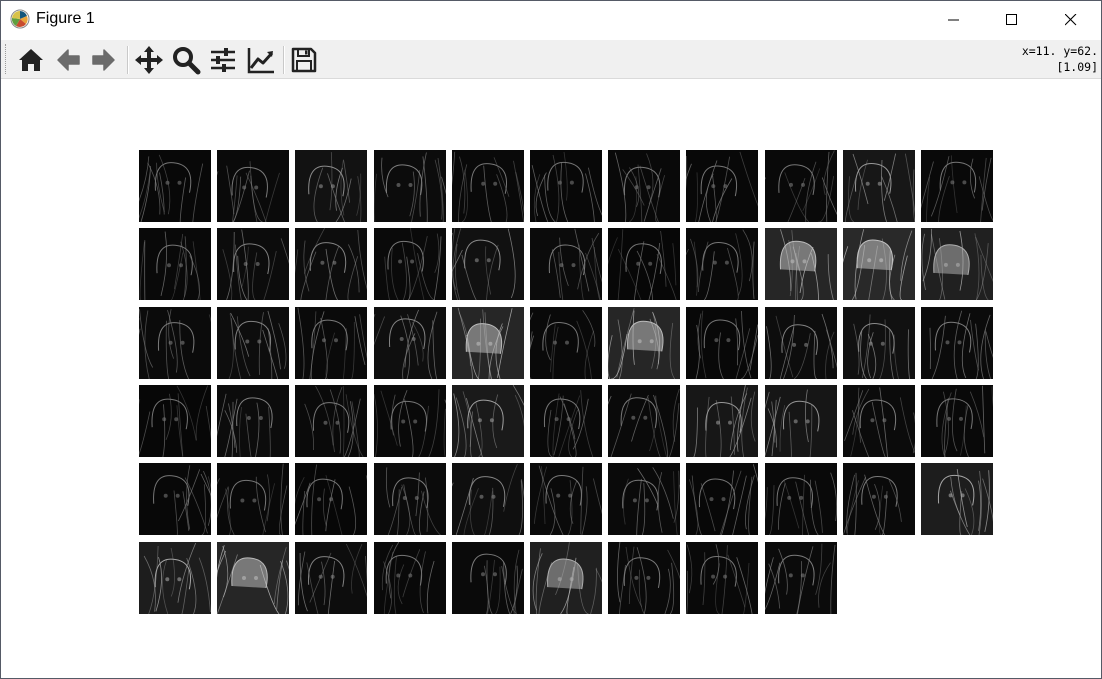 The width and height of the screenshot is (1102, 679). Describe the element at coordinates (104, 60) in the screenshot. I see `forward-button` at that location.